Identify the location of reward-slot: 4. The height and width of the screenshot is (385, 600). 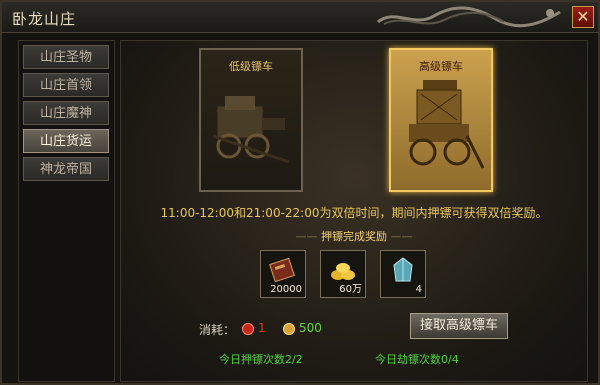
(403, 274).